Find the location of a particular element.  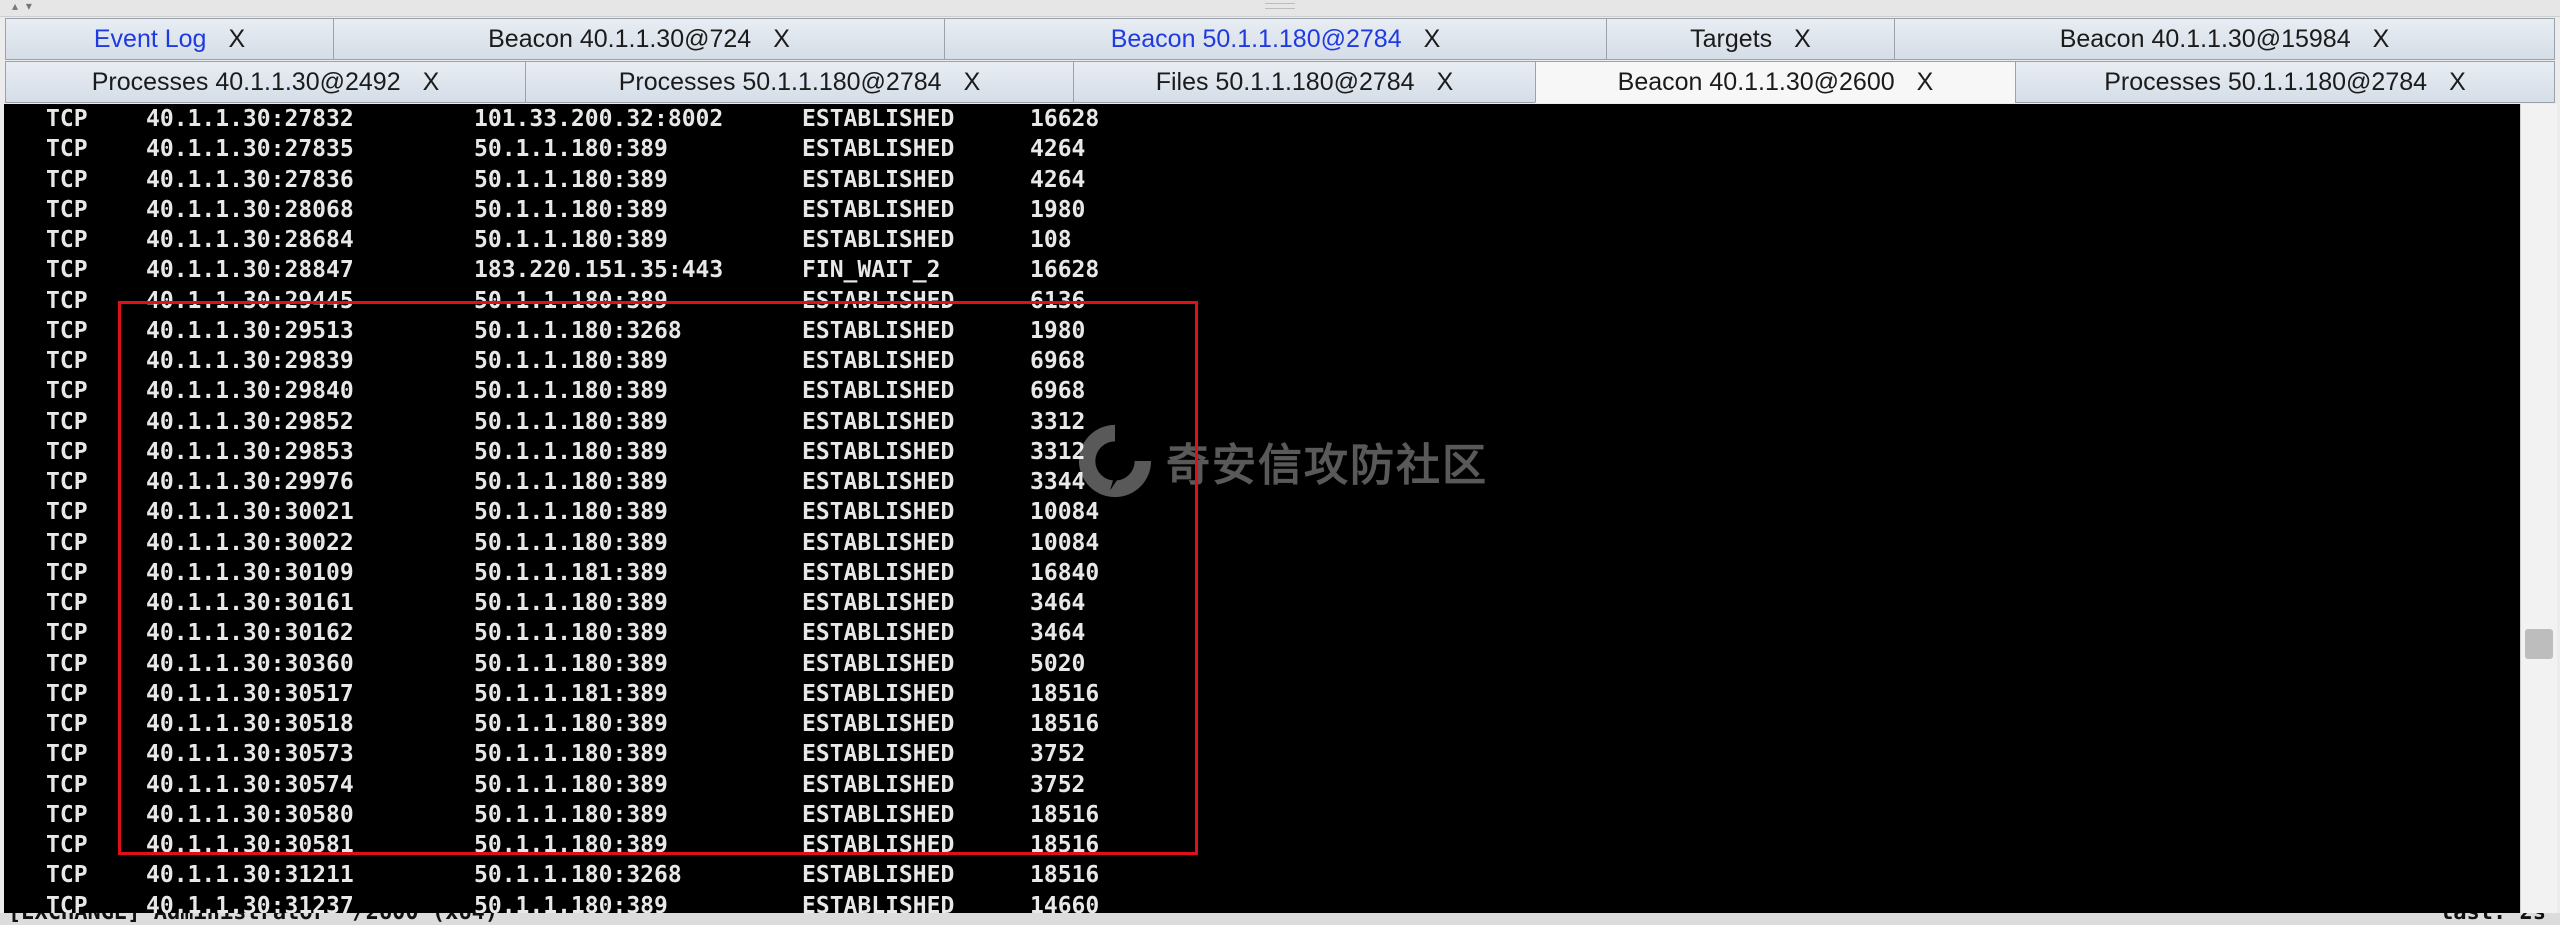

local-address-cell: 40.1.1.30:30109 is located at coordinates (250, 572).